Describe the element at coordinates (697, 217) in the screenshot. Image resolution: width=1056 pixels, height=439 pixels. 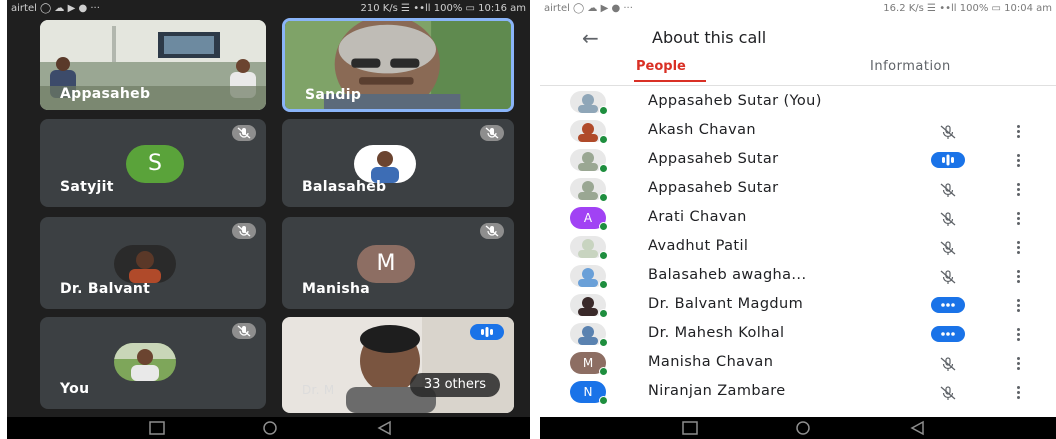
I see `participant-name: Arati Chavan` at that location.